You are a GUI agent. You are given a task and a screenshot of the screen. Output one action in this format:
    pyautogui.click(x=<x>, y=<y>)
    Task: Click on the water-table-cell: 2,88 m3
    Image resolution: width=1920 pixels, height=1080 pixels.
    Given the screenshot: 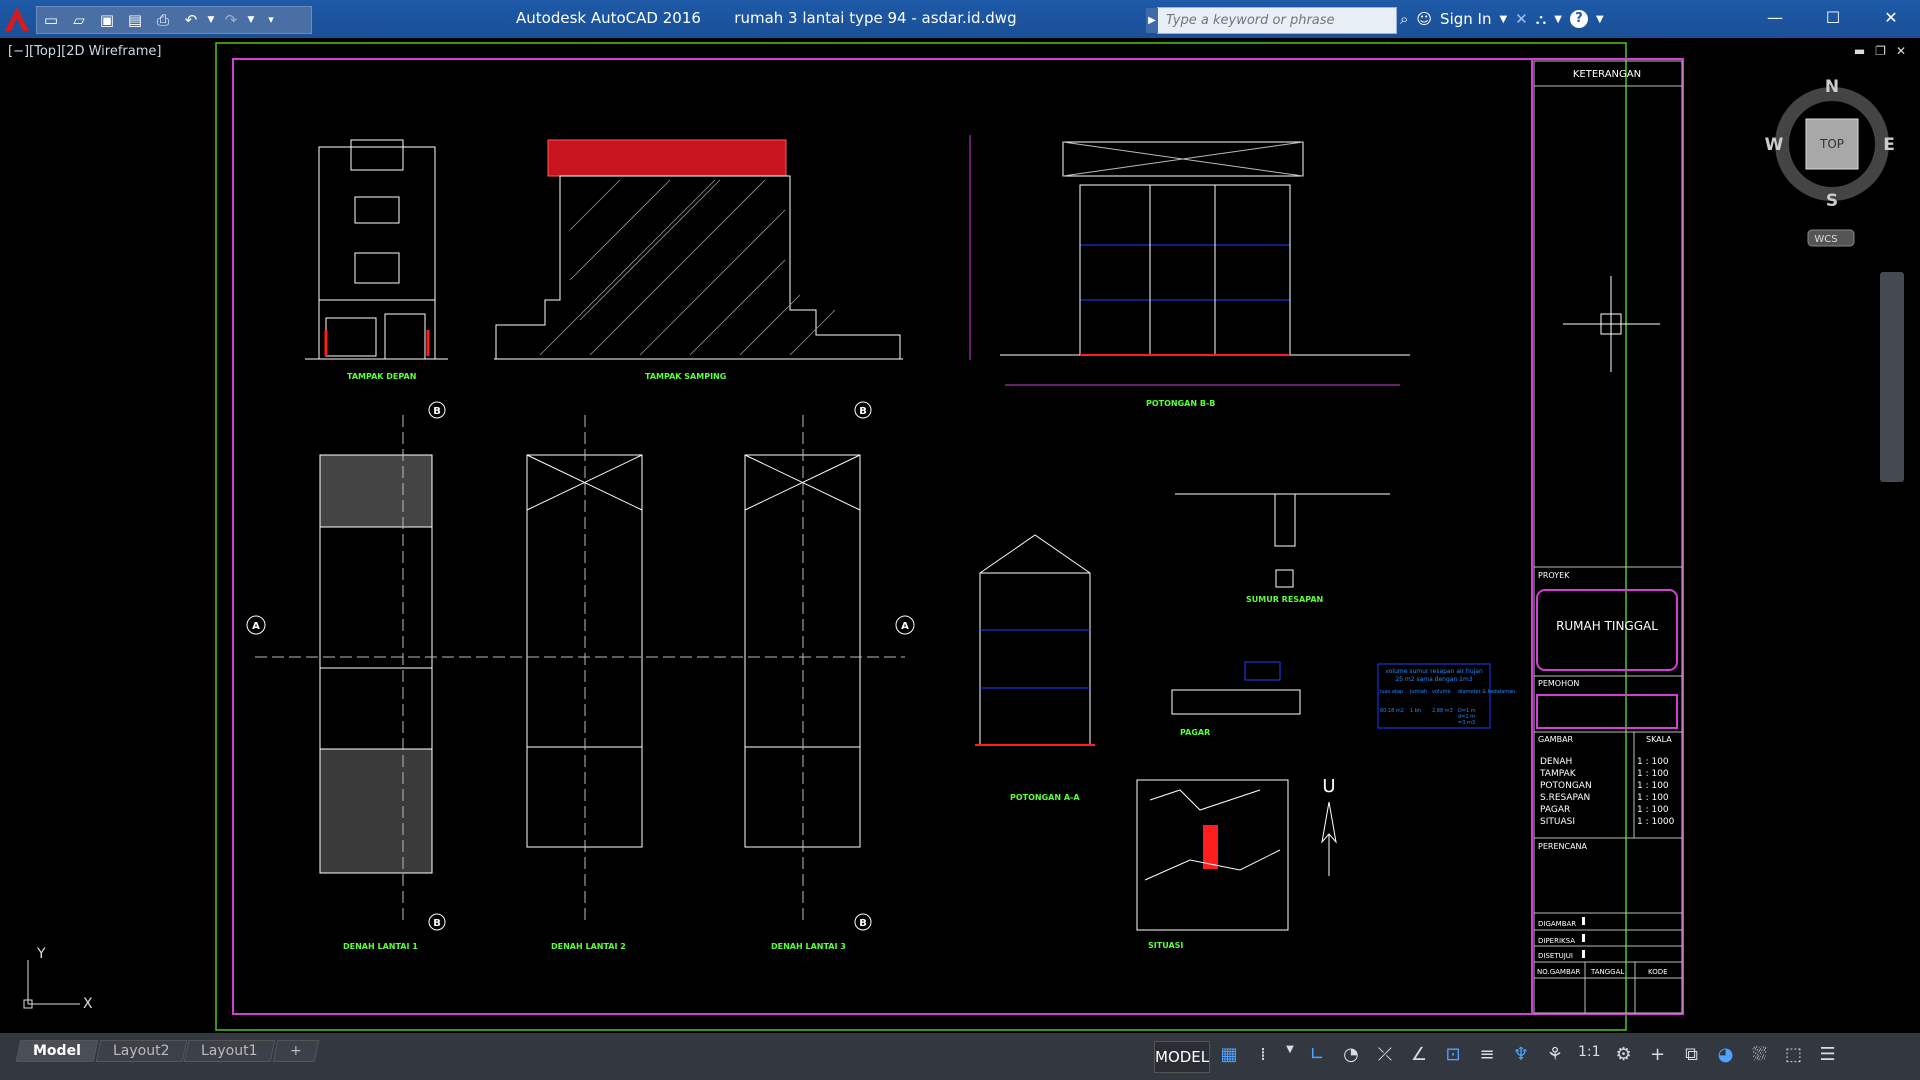 What is the action you would take?
    pyautogui.click(x=1442, y=711)
    